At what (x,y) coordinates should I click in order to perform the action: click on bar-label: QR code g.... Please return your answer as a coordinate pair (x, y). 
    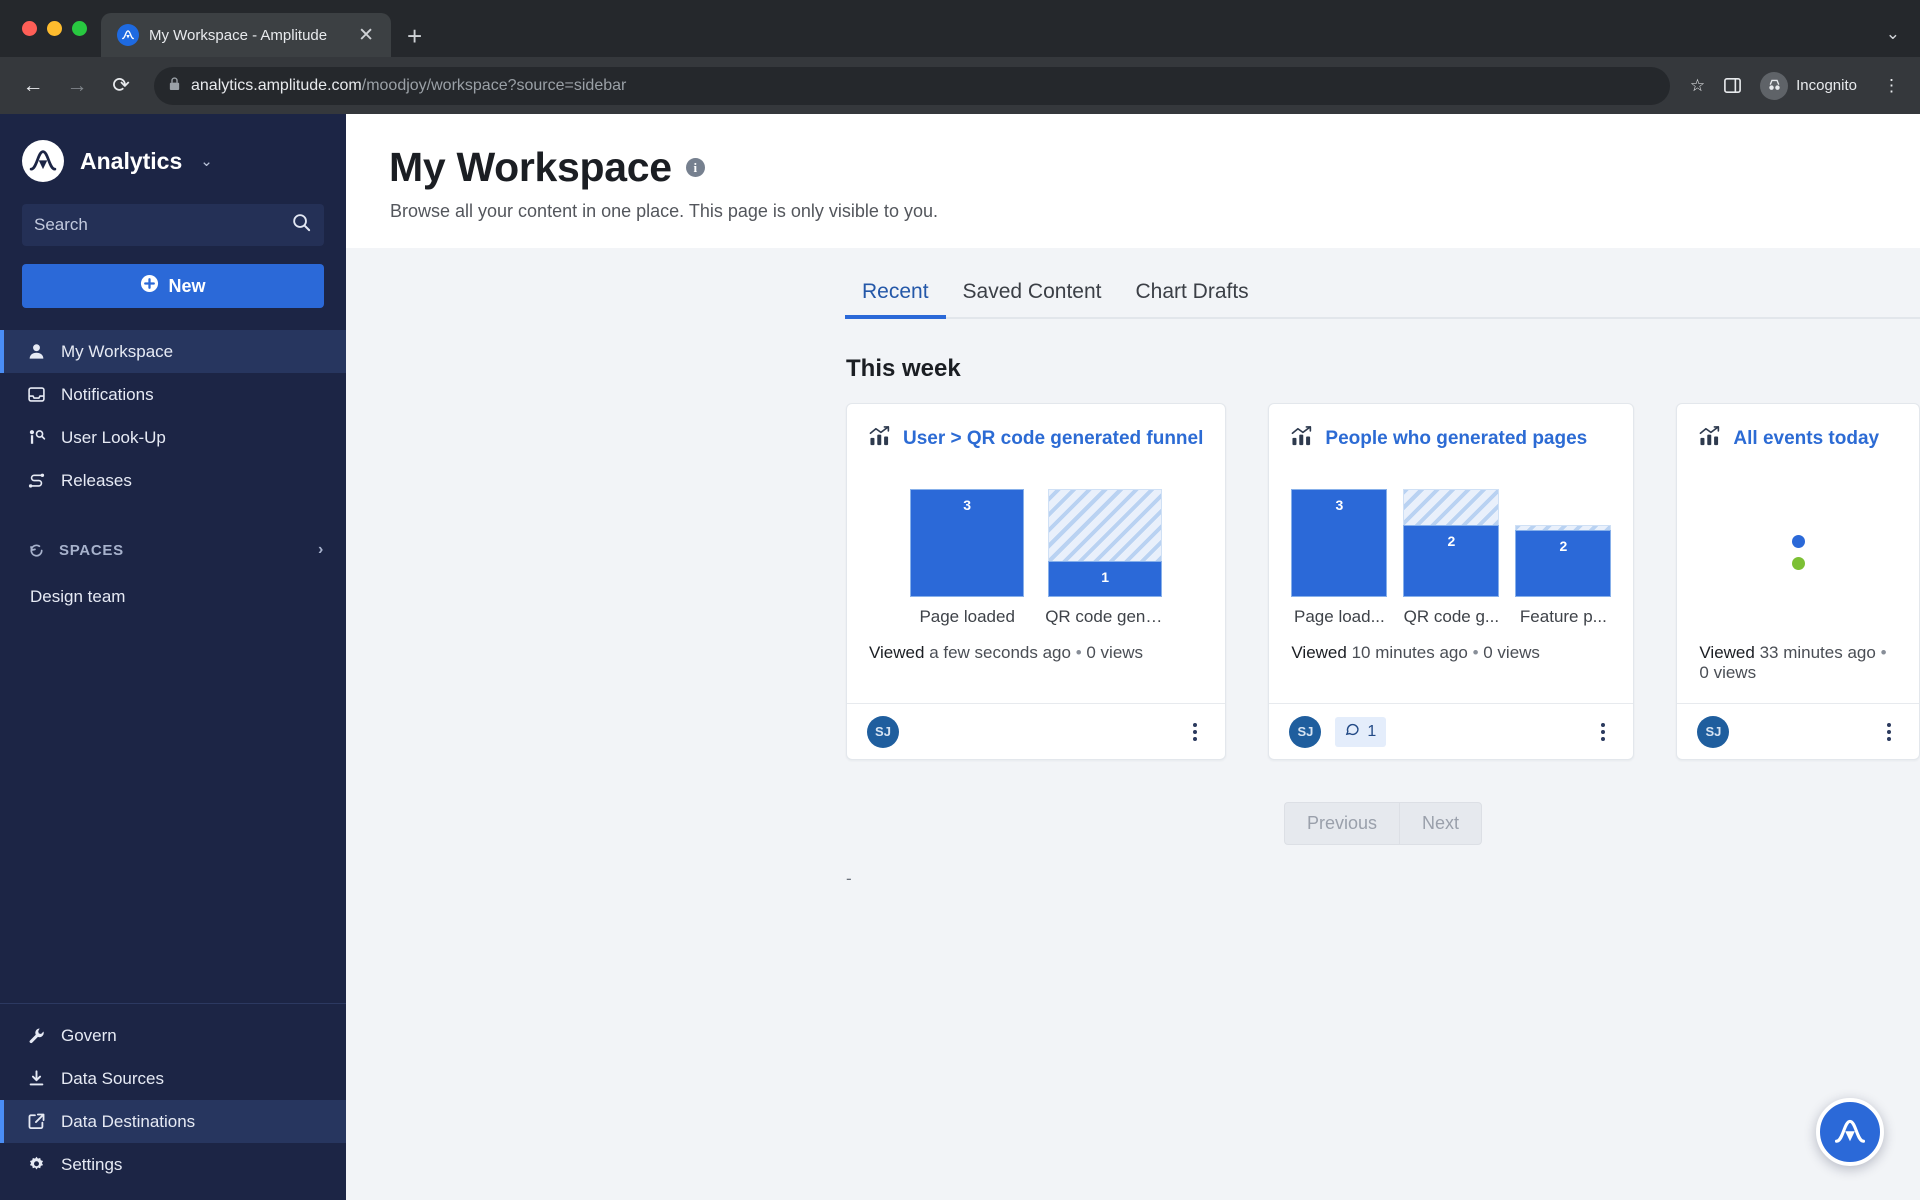
    Looking at the image, I should click on (1451, 616).